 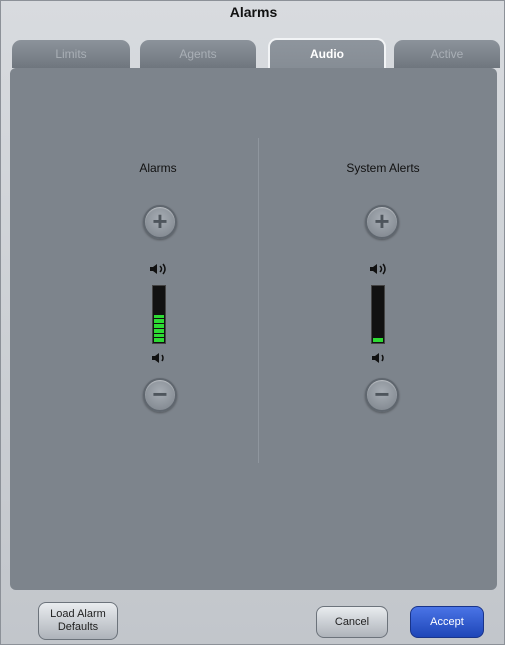 I want to click on system-alerts-volume-meter, so click(x=378, y=314).